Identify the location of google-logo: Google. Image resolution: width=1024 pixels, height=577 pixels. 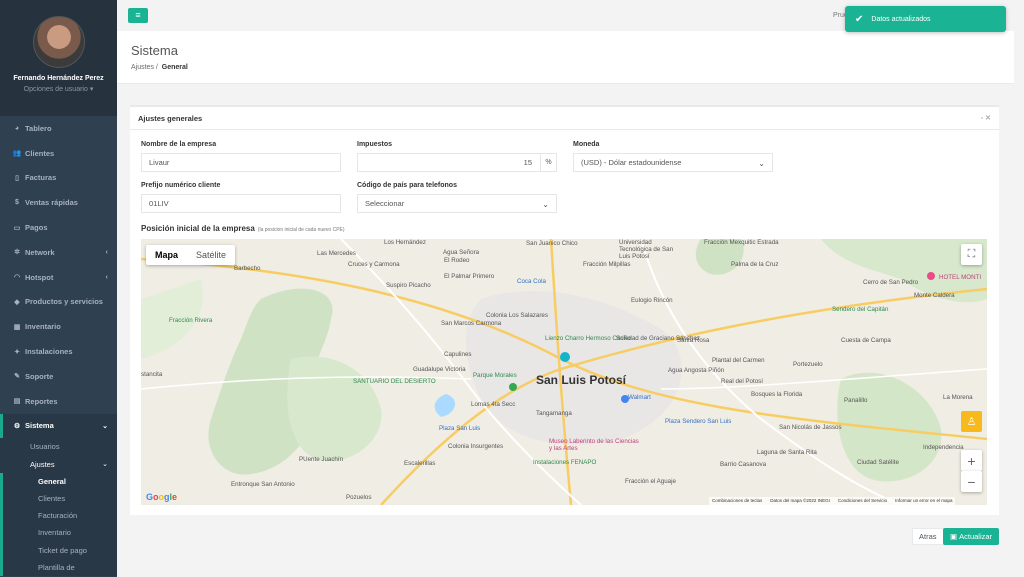
(162, 497).